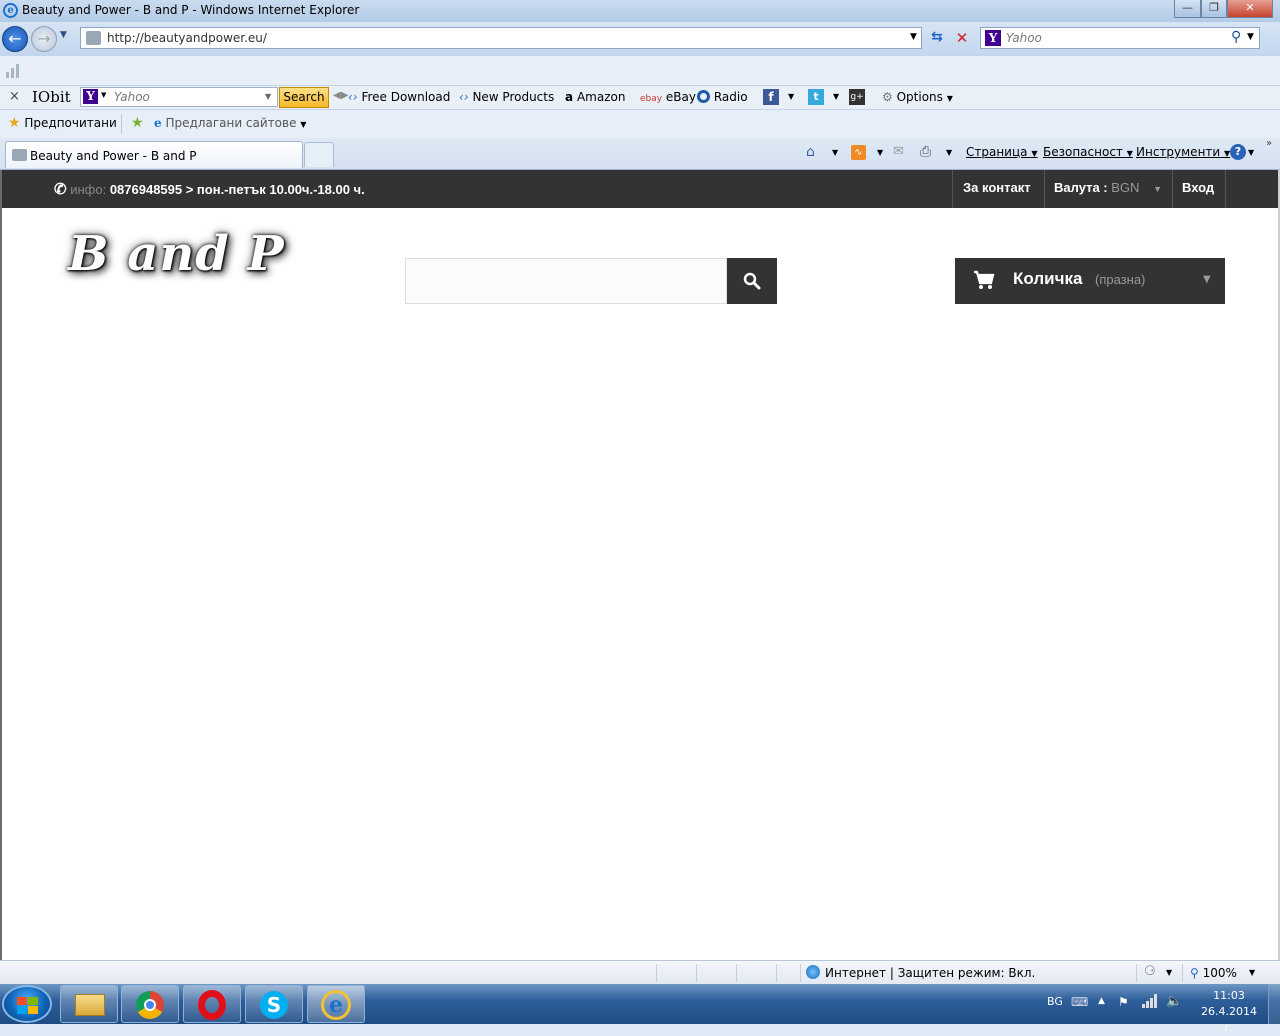  I want to click on taskbar-skype: S, so click(274, 1004).